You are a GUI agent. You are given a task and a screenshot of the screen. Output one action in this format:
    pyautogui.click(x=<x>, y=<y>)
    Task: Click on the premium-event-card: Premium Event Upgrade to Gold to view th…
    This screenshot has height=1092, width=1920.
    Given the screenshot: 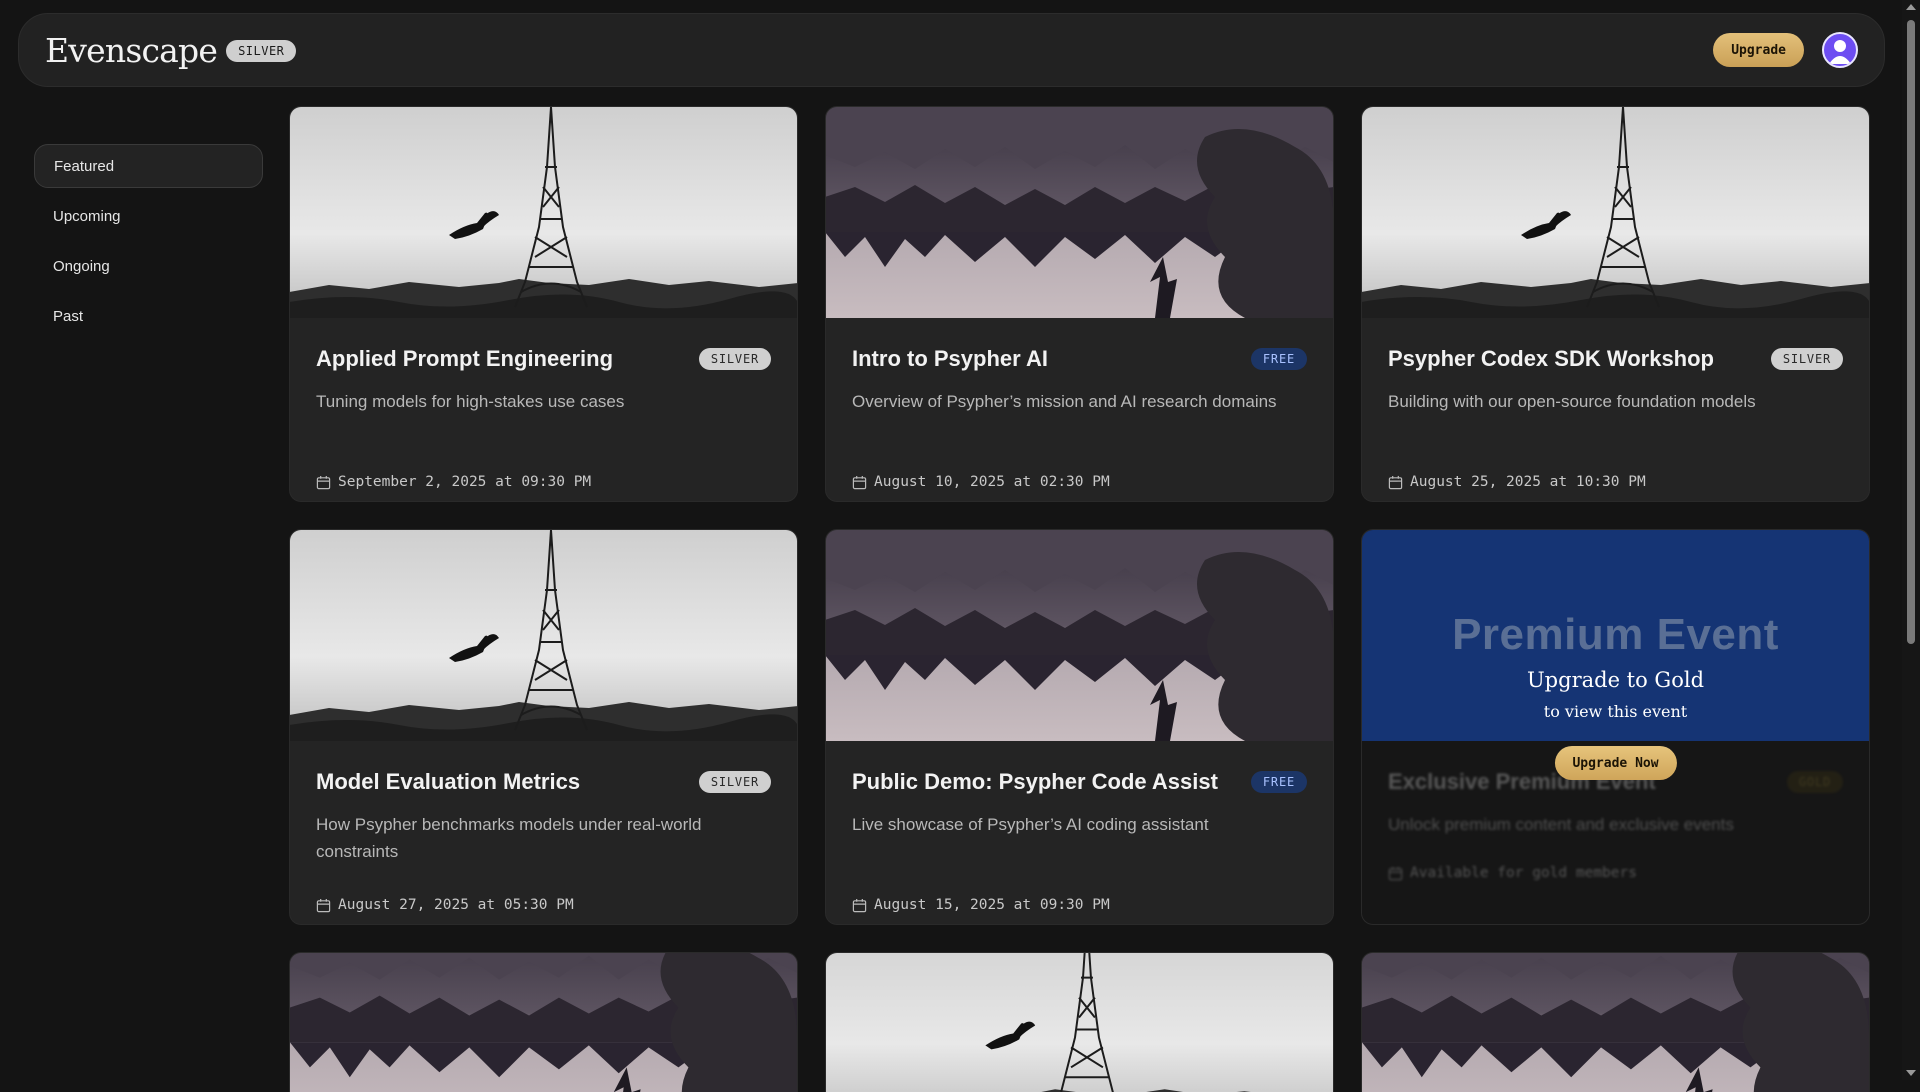 What is the action you would take?
    pyautogui.click(x=1615, y=727)
    